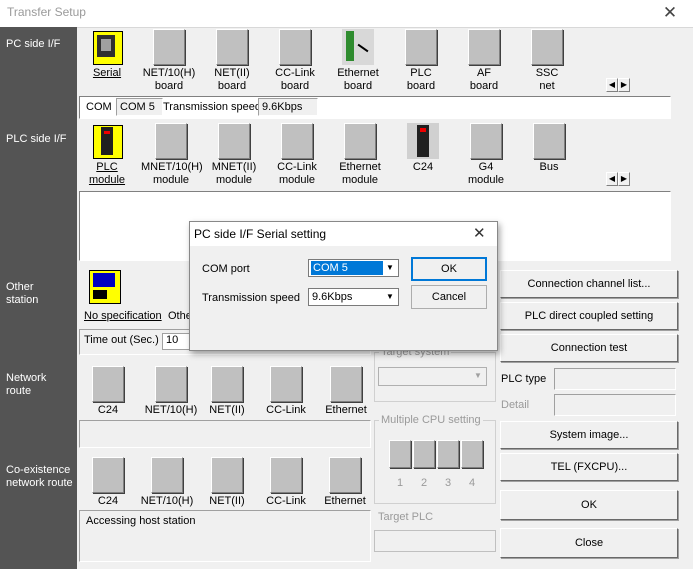 The width and height of the screenshot is (693, 569). What do you see at coordinates (423, 167) in the screenshot?
I see `plc-device-c24-label: C24` at bounding box center [423, 167].